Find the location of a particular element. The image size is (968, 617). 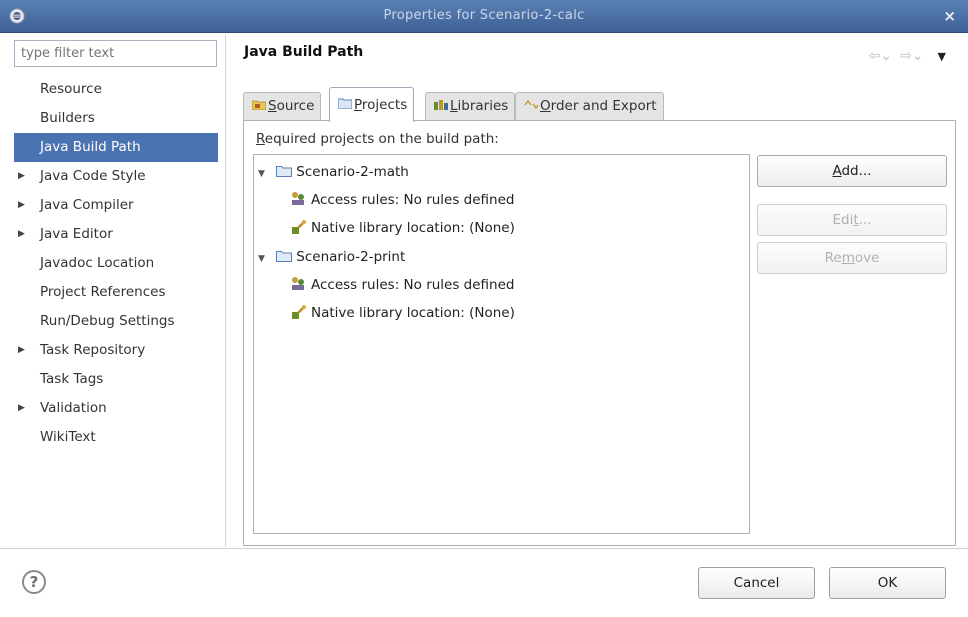

title-bar: Properties for Scenario-2-calc × is located at coordinates (484, 16).